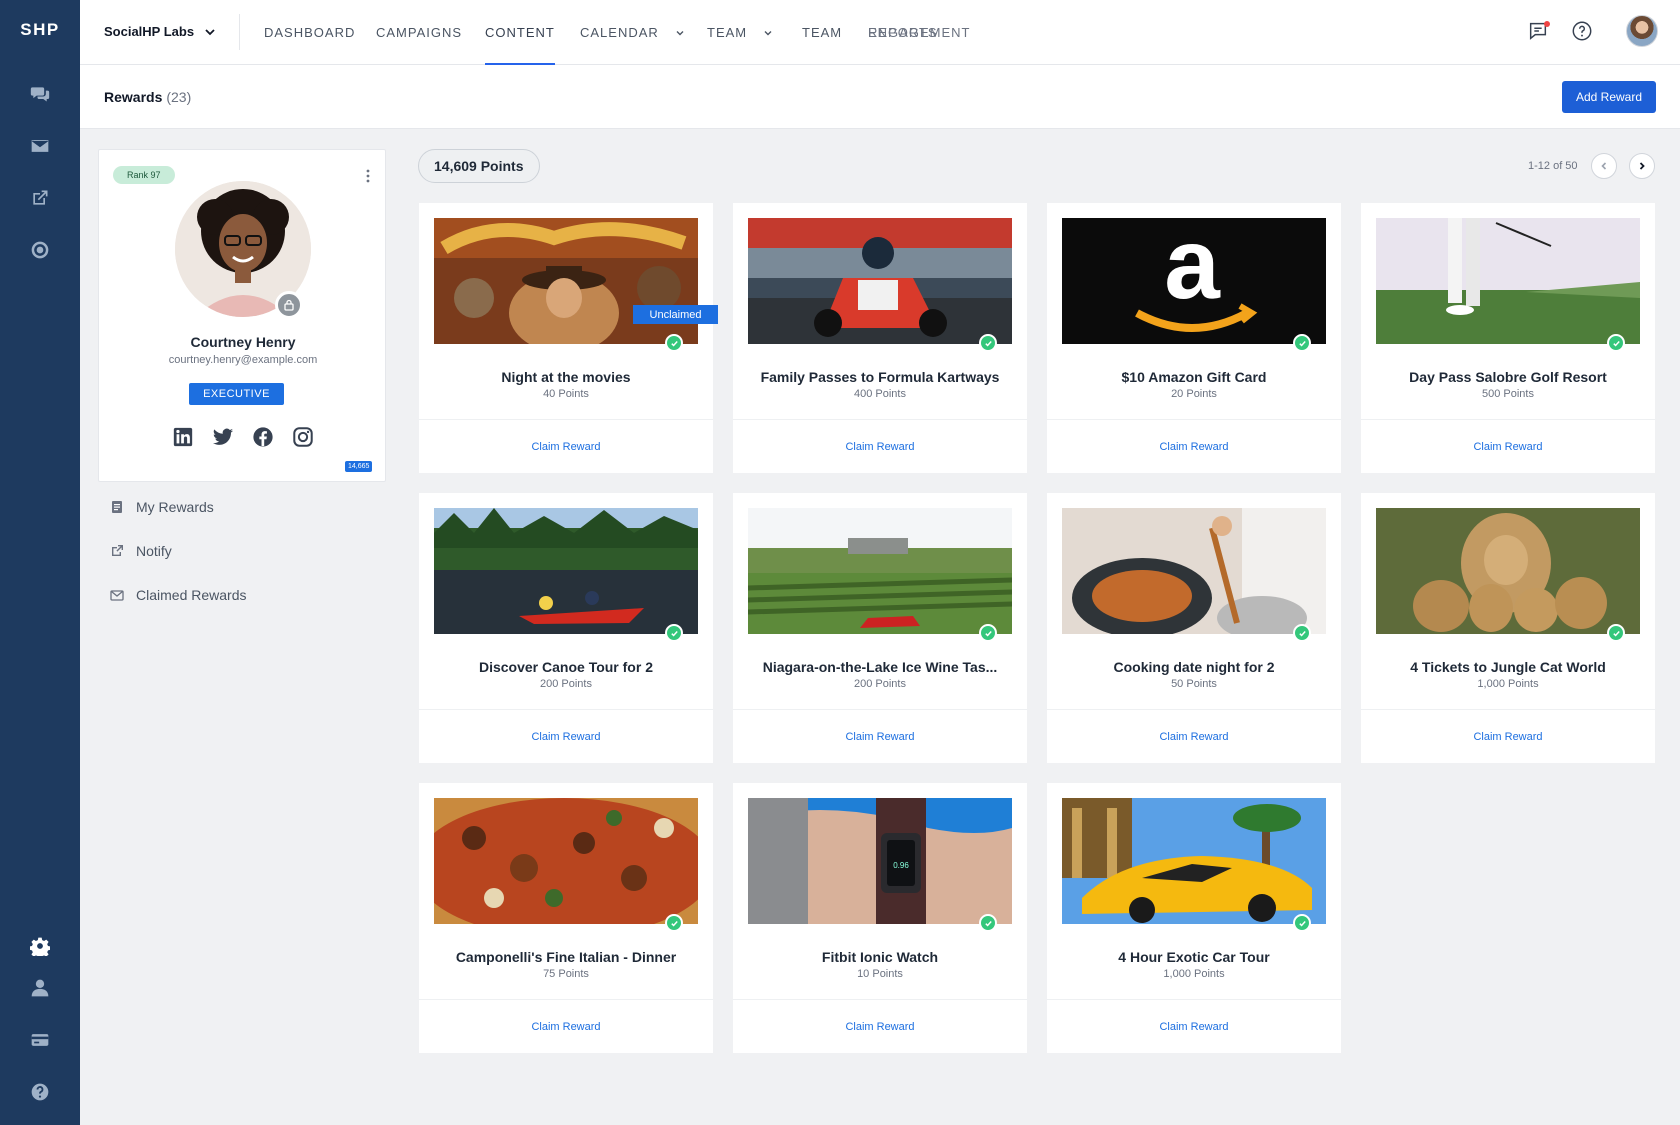 The height and width of the screenshot is (1125, 1680). What do you see at coordinates (1604, 166) in the screenshot?
I see `prev-page-button` at bounding box center [1604, 166].